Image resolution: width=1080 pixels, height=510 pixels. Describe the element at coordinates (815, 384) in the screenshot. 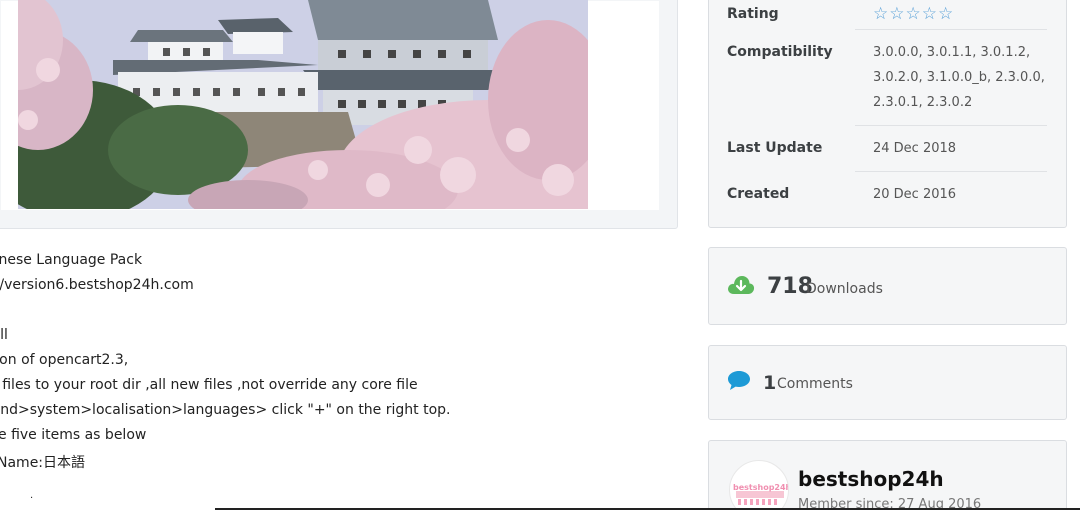

I see `comments-label: Comments` at that location.